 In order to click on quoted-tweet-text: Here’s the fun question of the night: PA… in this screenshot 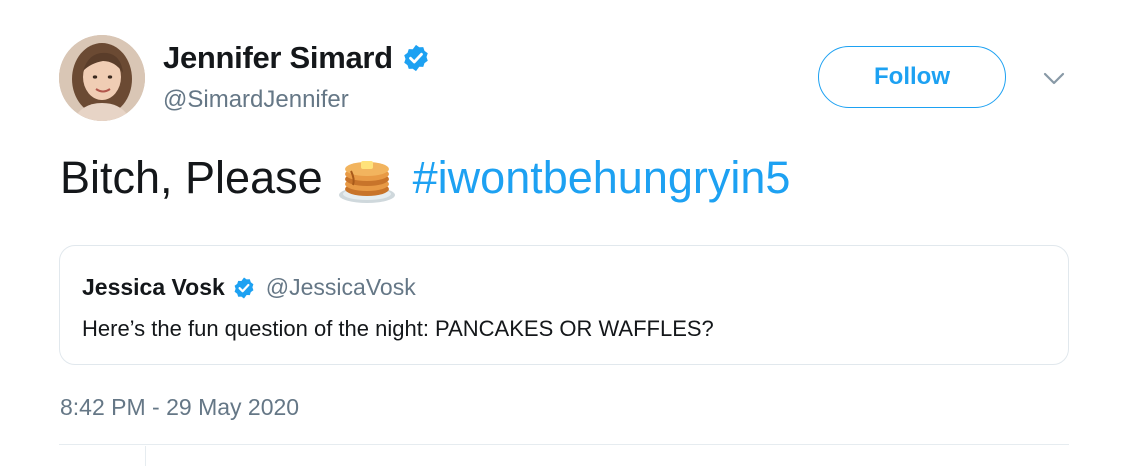, I will do `click(398, 328)`.